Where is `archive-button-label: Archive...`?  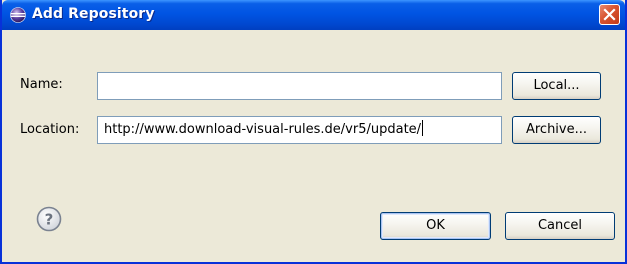
archive-button-label: Archive... is located at coordinates (556, 129).